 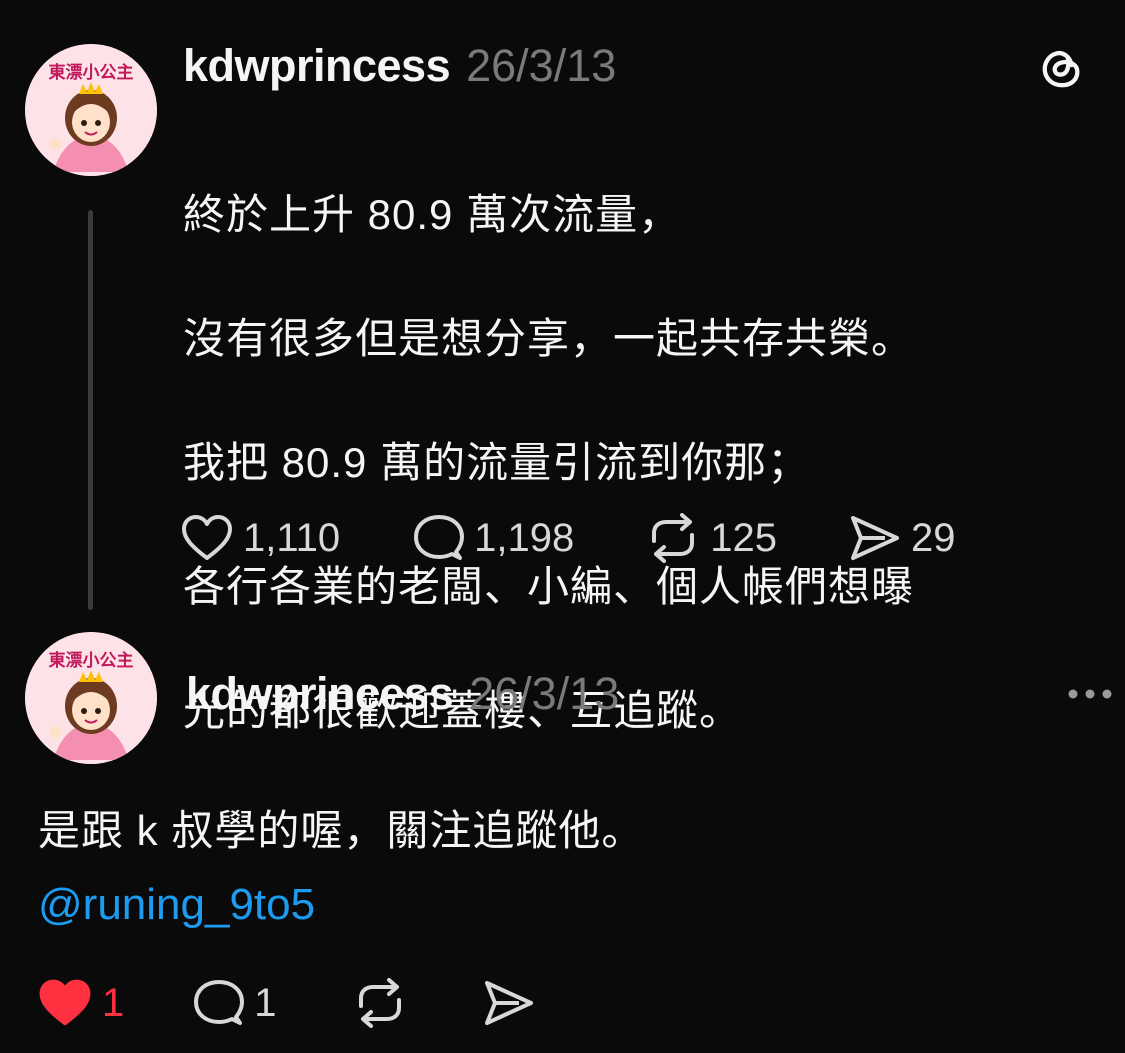 I want to click on reply-count: 1,198, so click(x=524, y=537).